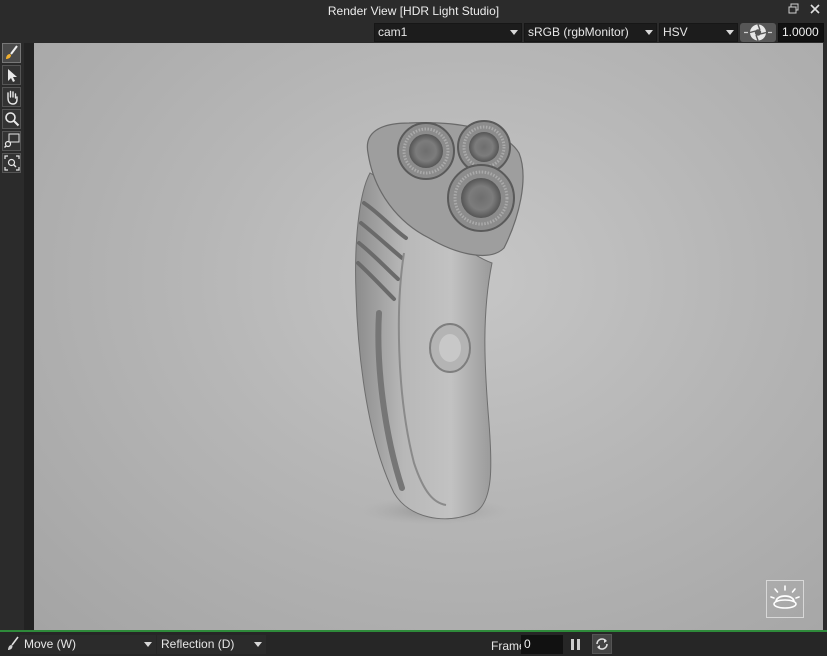 The width and height of the screenshot is (827, 656). I want to click on window-title: Render View [HDR Light Studio], so click(413, 11).